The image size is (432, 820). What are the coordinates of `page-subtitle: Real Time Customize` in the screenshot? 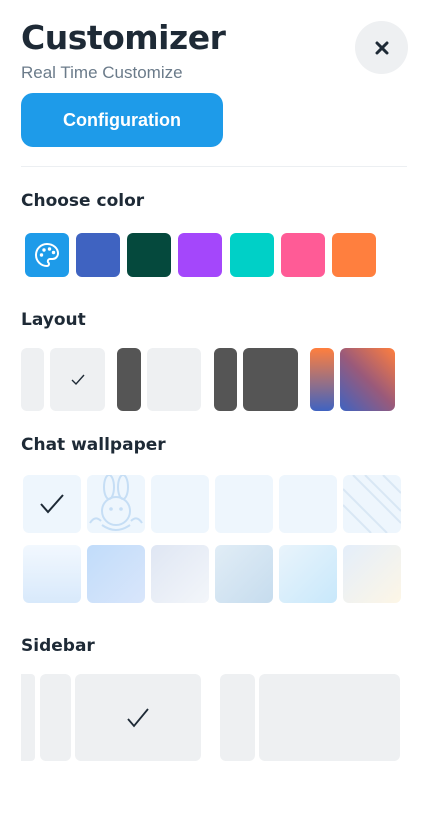 It's located at (102, 72).